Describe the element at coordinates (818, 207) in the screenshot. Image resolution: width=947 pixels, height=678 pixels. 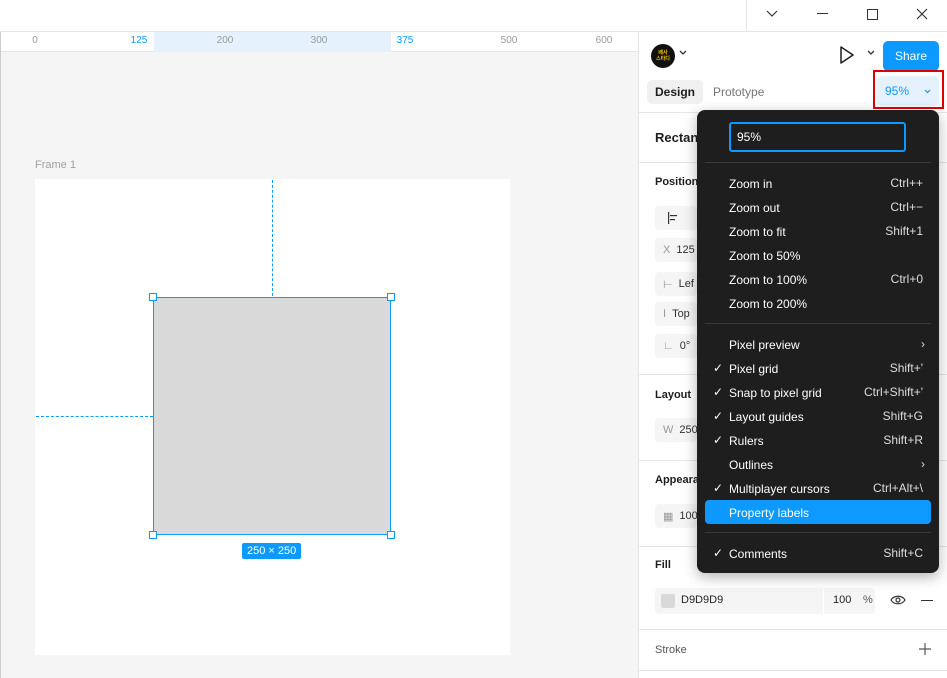
I see `menu-item-zoom-out: Zoom out Ctrl+−` at that location.